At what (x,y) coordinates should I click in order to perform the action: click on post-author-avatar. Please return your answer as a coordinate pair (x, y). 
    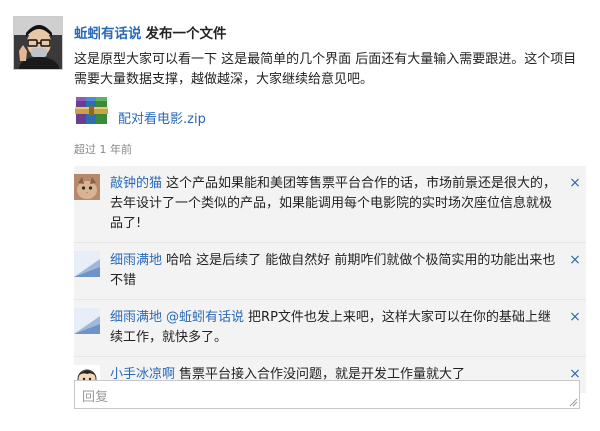
    Looking at the image, I should click on (38, 43).